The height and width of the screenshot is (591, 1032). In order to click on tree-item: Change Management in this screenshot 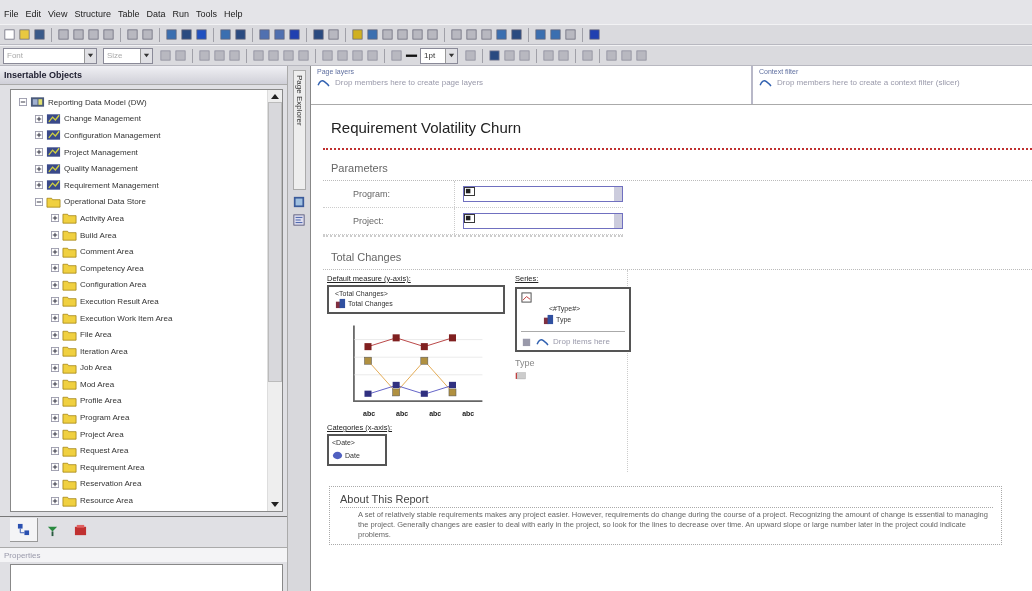, I will do `click(102, 119)`.